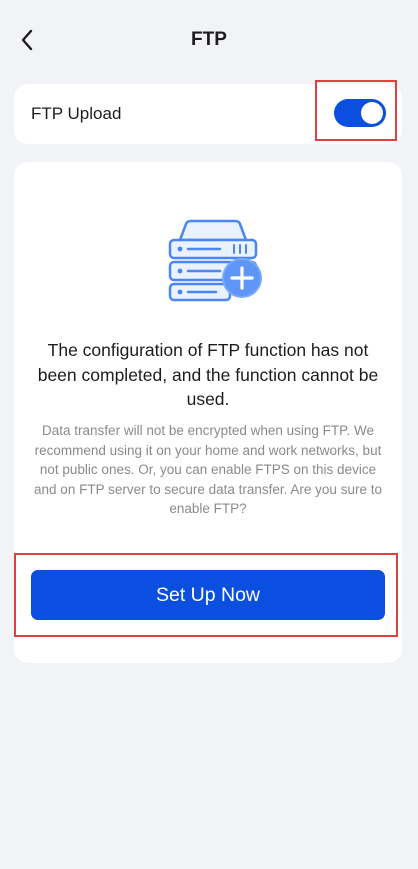 This screenshot has height=869, width=418. I want to click on server-add-icon, so click(215, 260).